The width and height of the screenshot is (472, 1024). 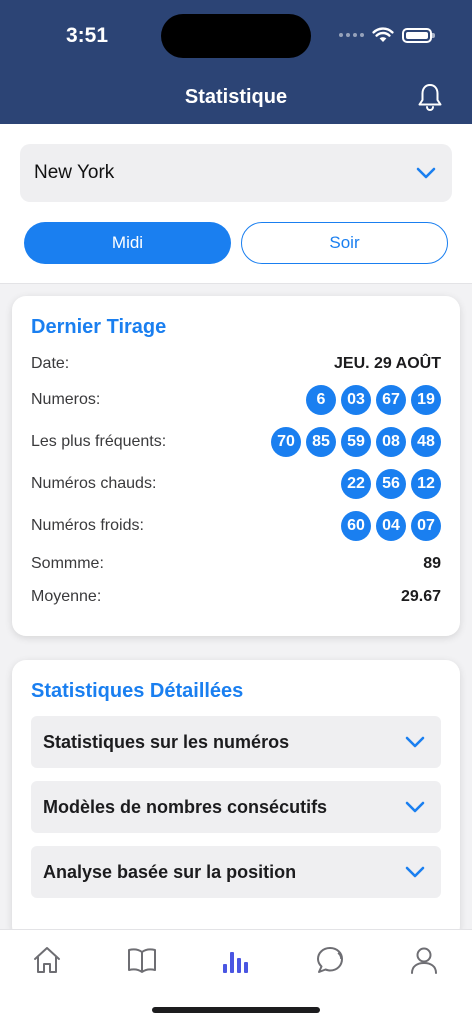 I want to click on last-draw-title: Dernier Tirage, so click(x=99, y=327).